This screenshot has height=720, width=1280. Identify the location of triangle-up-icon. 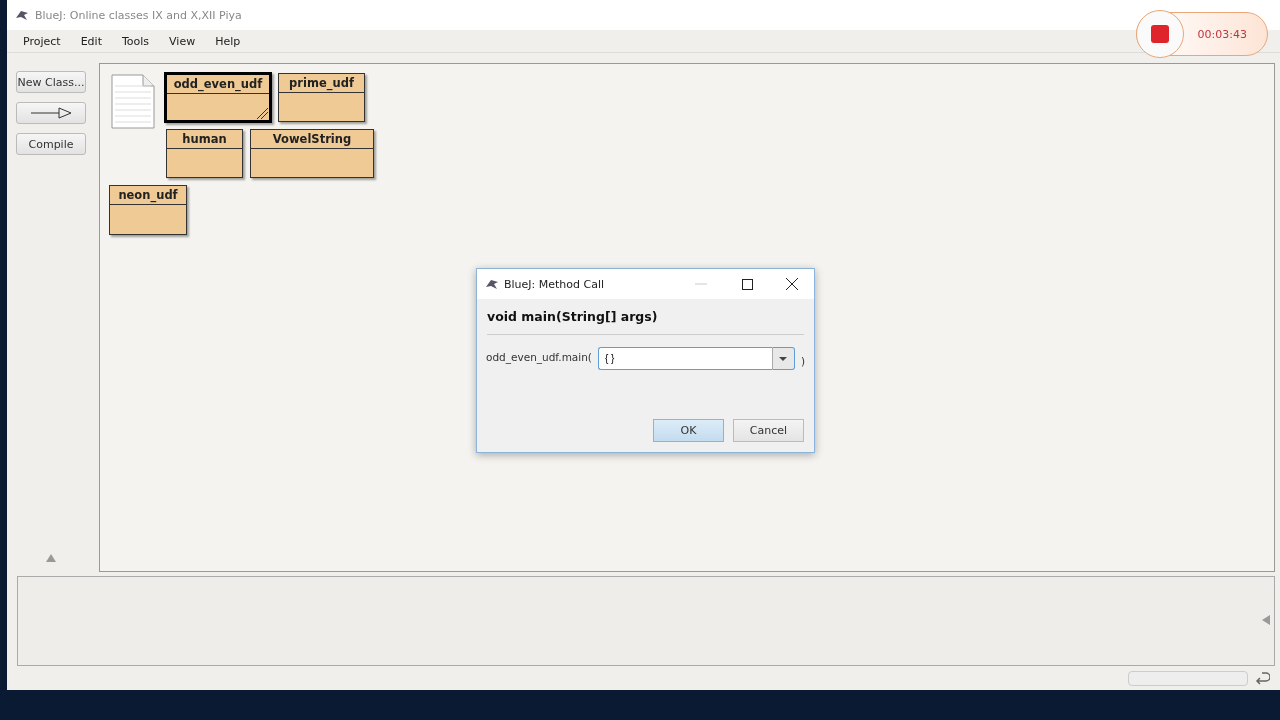
(51, 558).